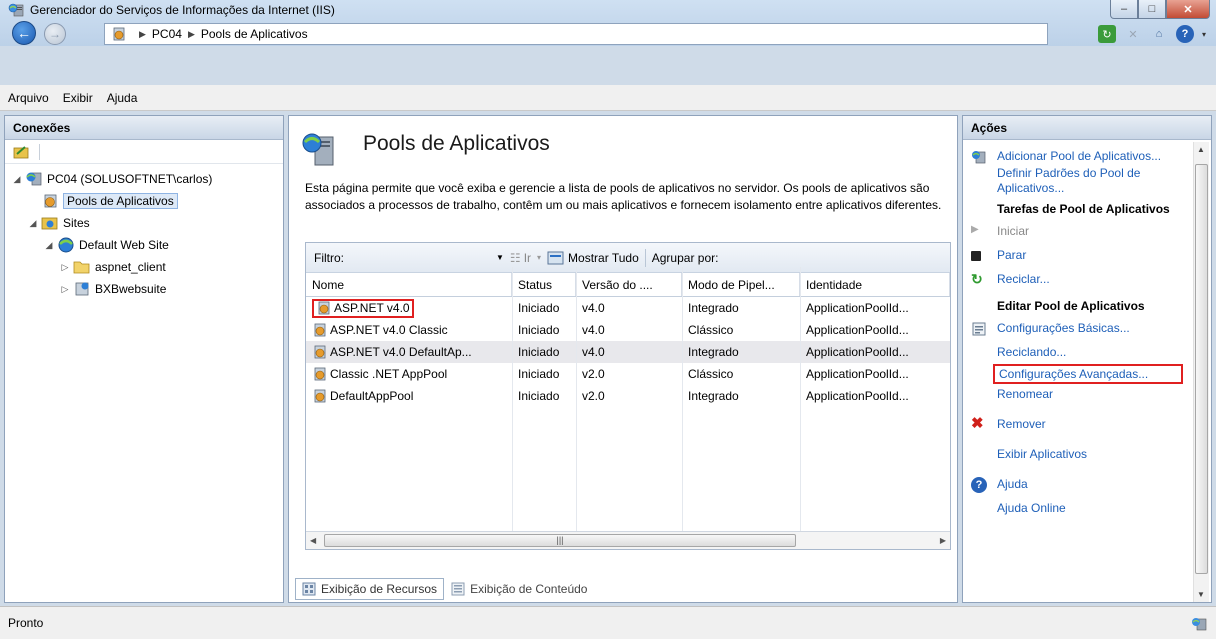  Describe the element at coordinates (1159, 34) in the screenshot. I see `home-icon: ⌂` at that location.